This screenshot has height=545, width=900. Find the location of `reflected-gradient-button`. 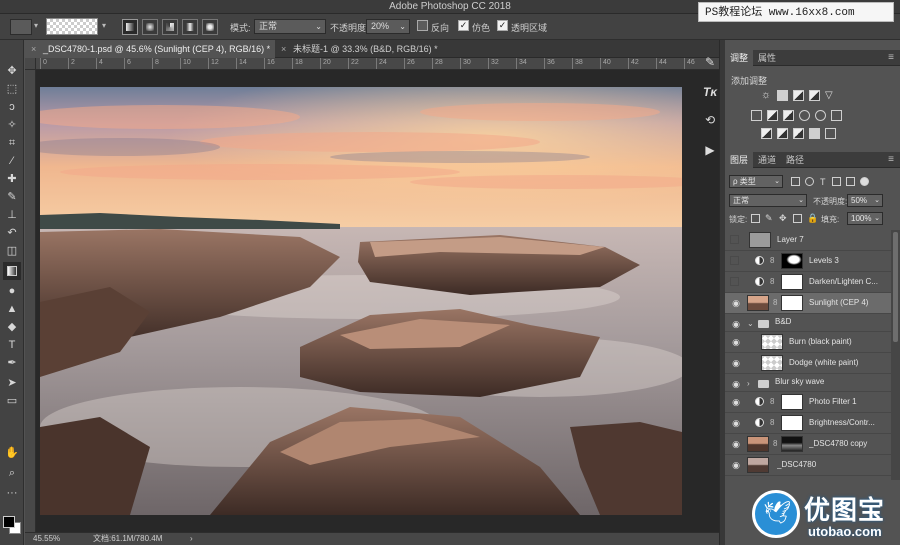

reflected-gradient-button is located at coordinates (190, 27).